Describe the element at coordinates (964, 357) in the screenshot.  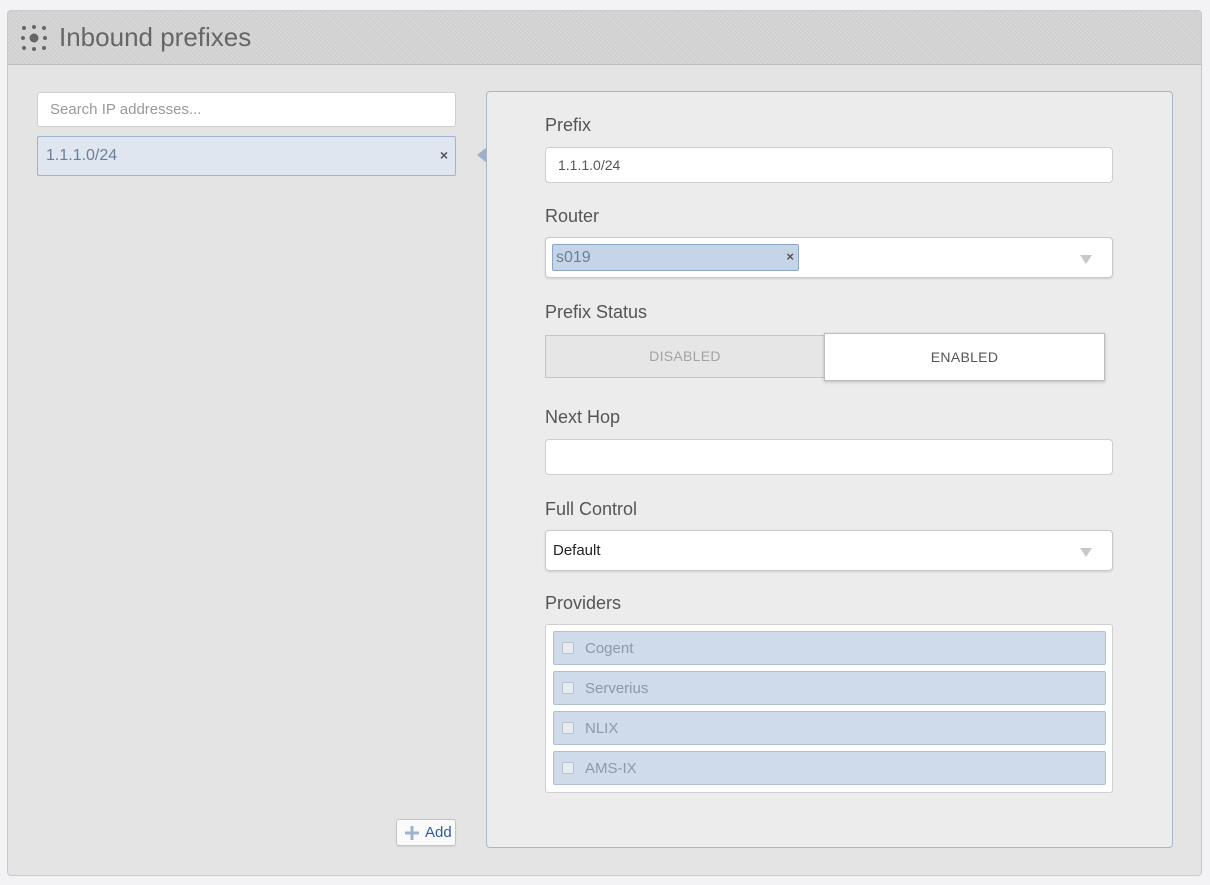
I see `status-enabled-option: ENABLED` at that location.